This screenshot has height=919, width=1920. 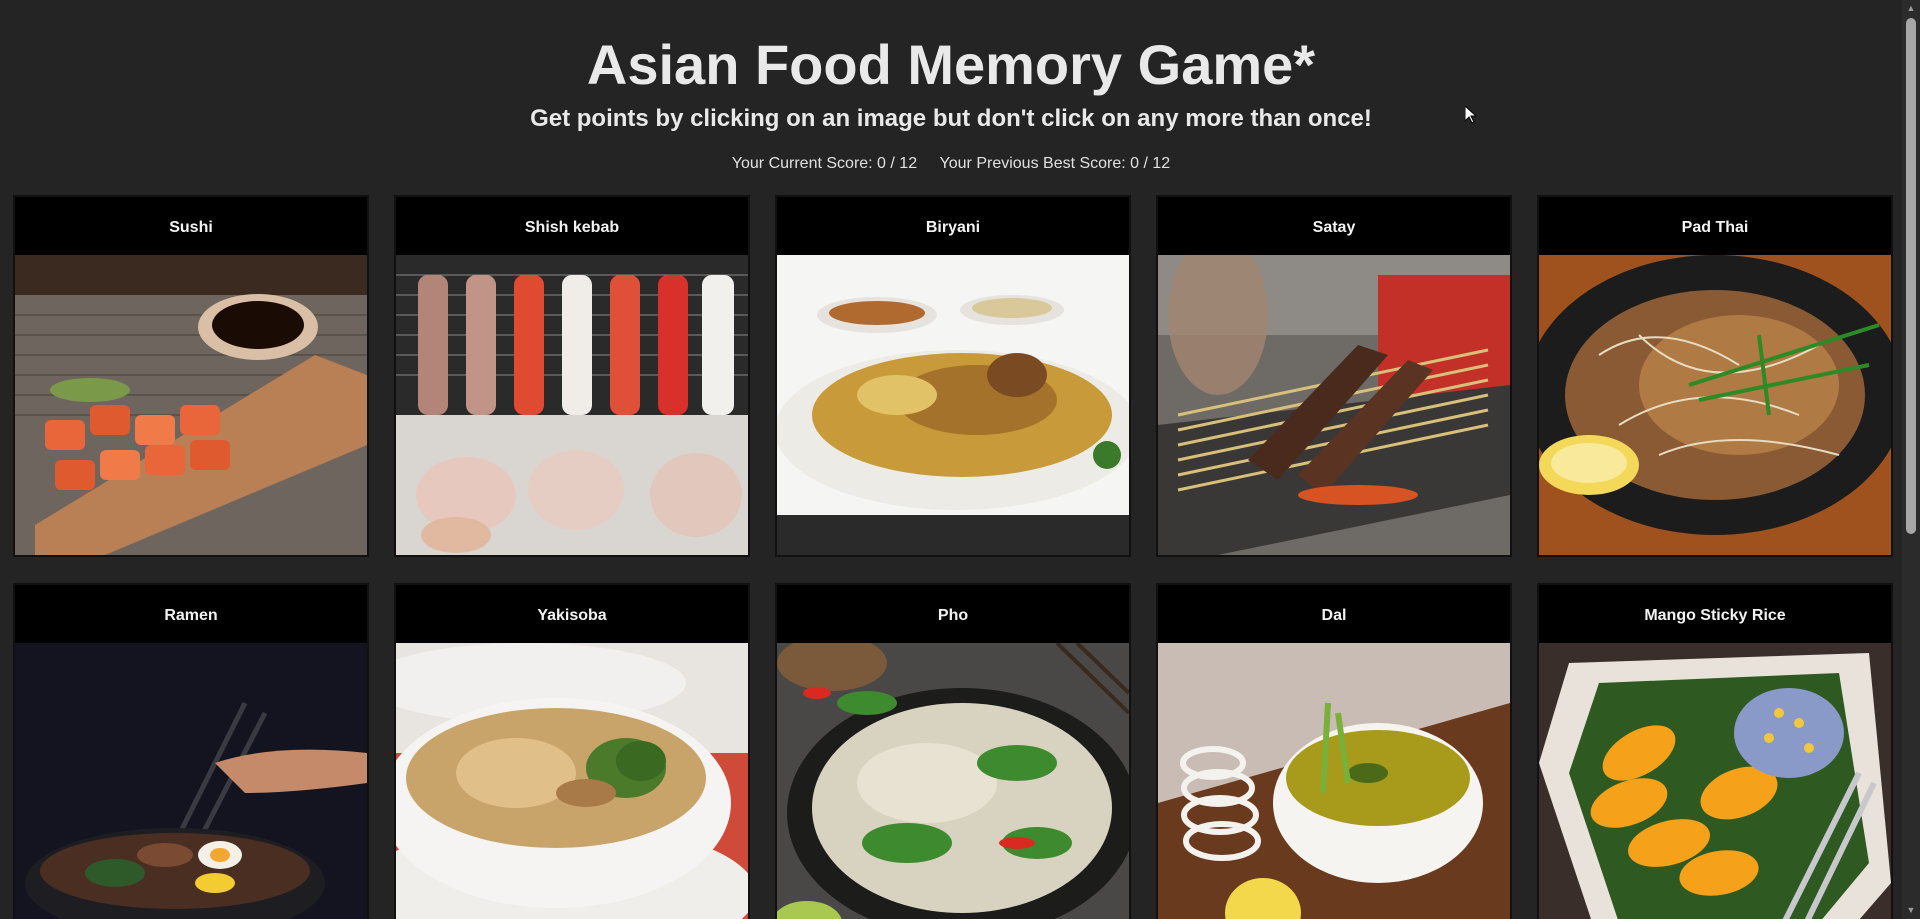 What do you see at coordinates (191, 781) in the screenshot?
I see `ramen-image` at bounding box center [191, 781].